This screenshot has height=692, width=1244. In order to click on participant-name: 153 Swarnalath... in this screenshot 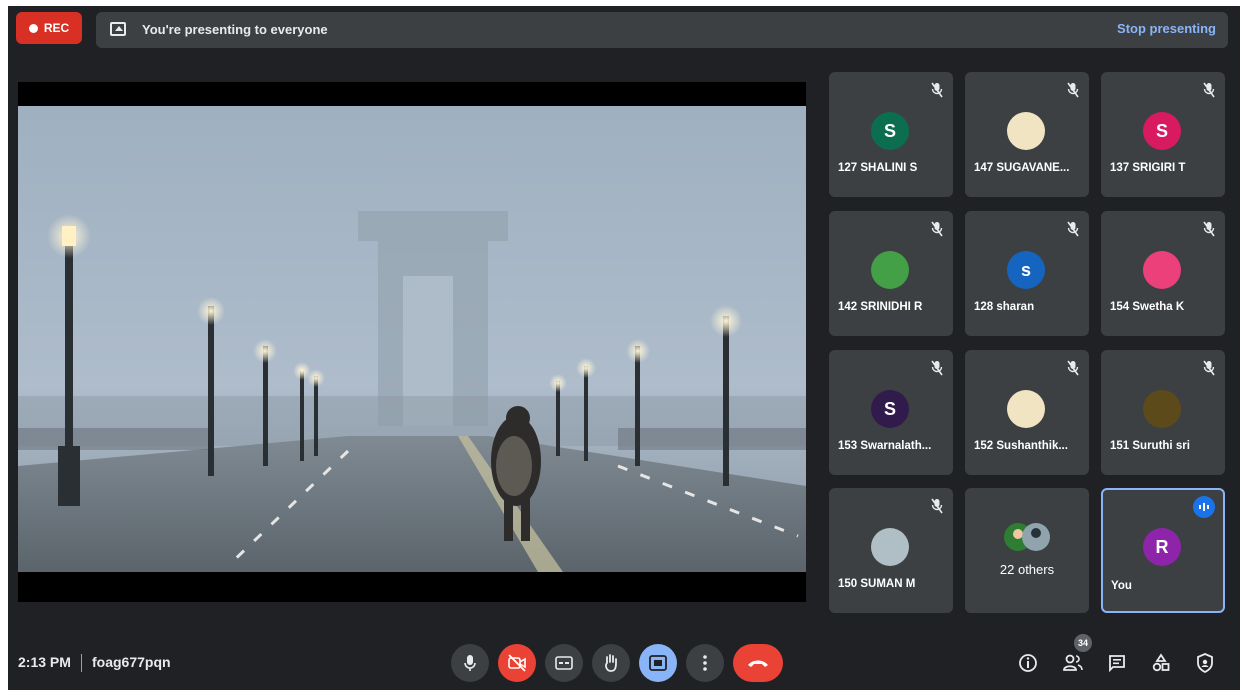, I will do `click(885, 446)`.